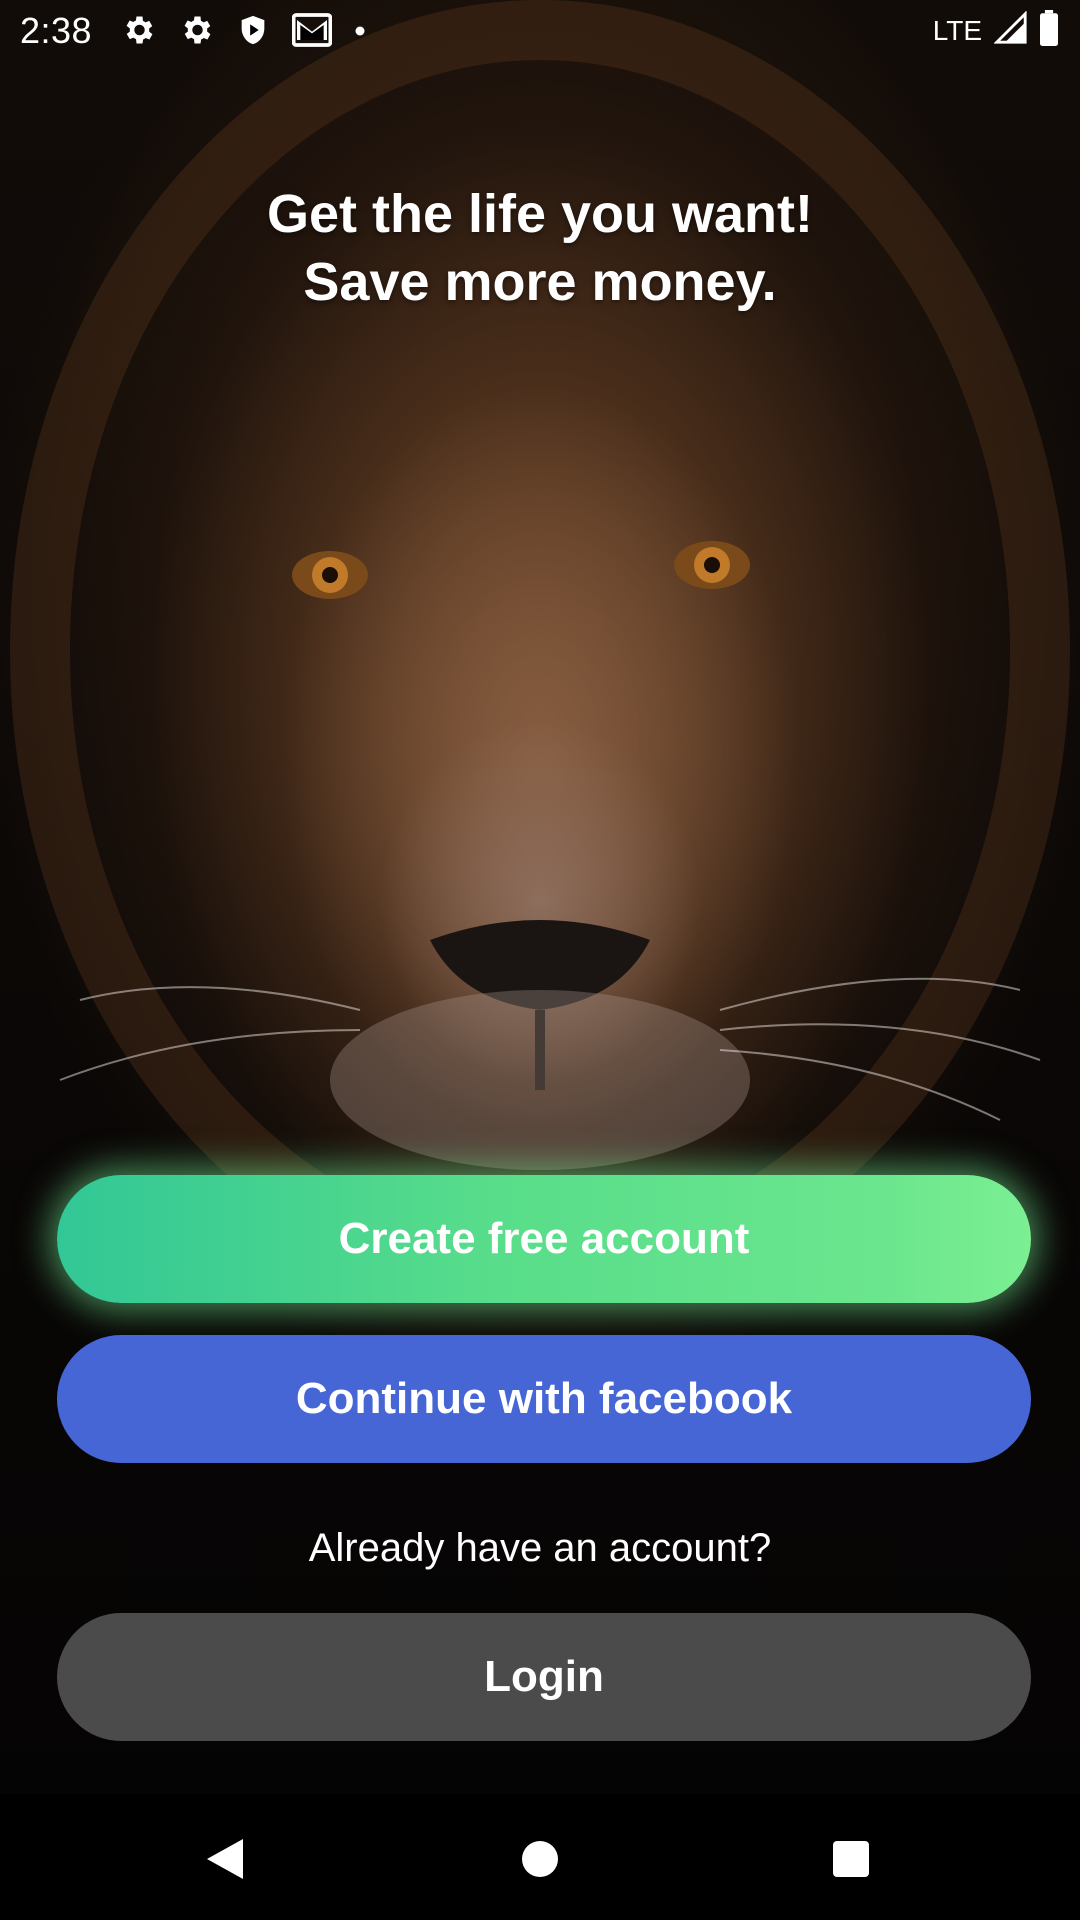 The height and width of the screenshot is (1920, 1080). Describe the element at coordinates (1049, 30) in the screenshot. I see `battery-icon` at that location.